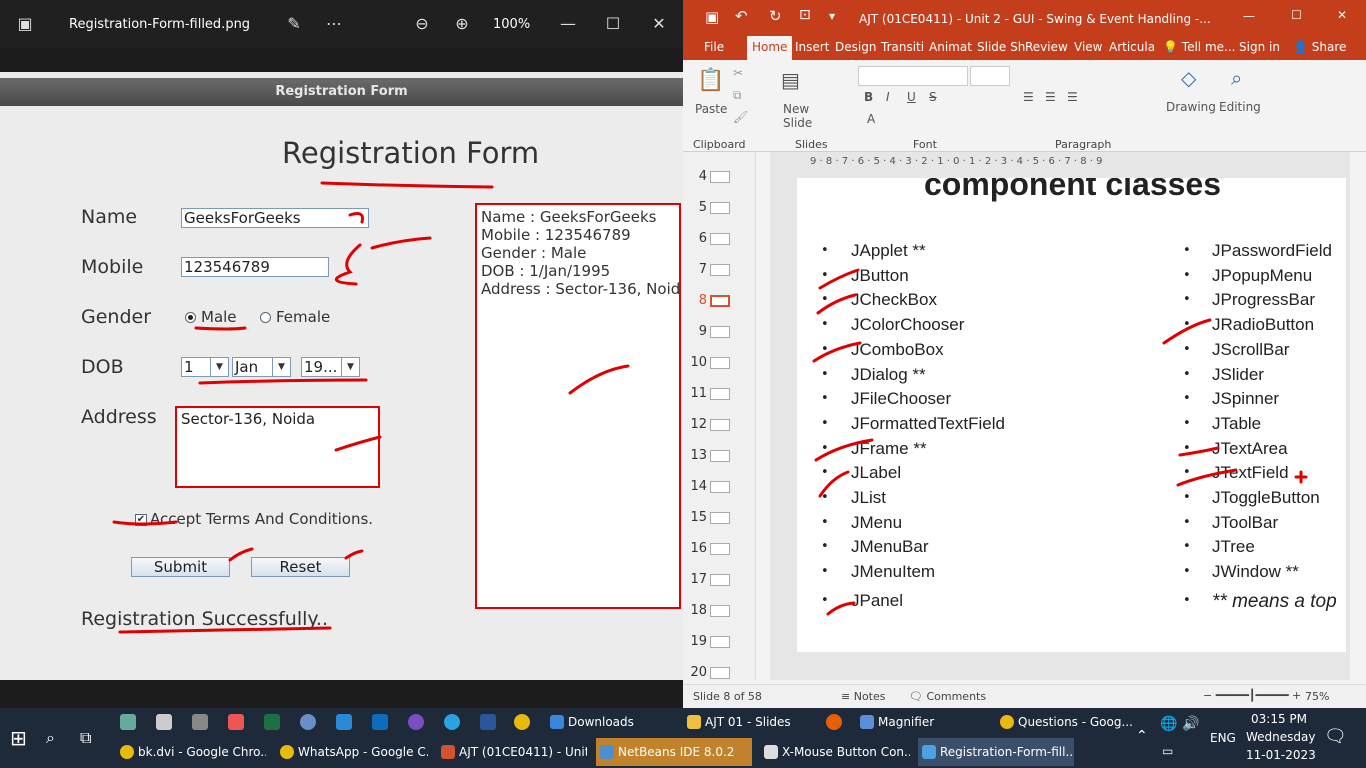 The image size is (1366, 768). What do you see at coordinates (741, 16) in the screenshot?
I see `undo-icon: ↶` at bounding box center [741, 16].